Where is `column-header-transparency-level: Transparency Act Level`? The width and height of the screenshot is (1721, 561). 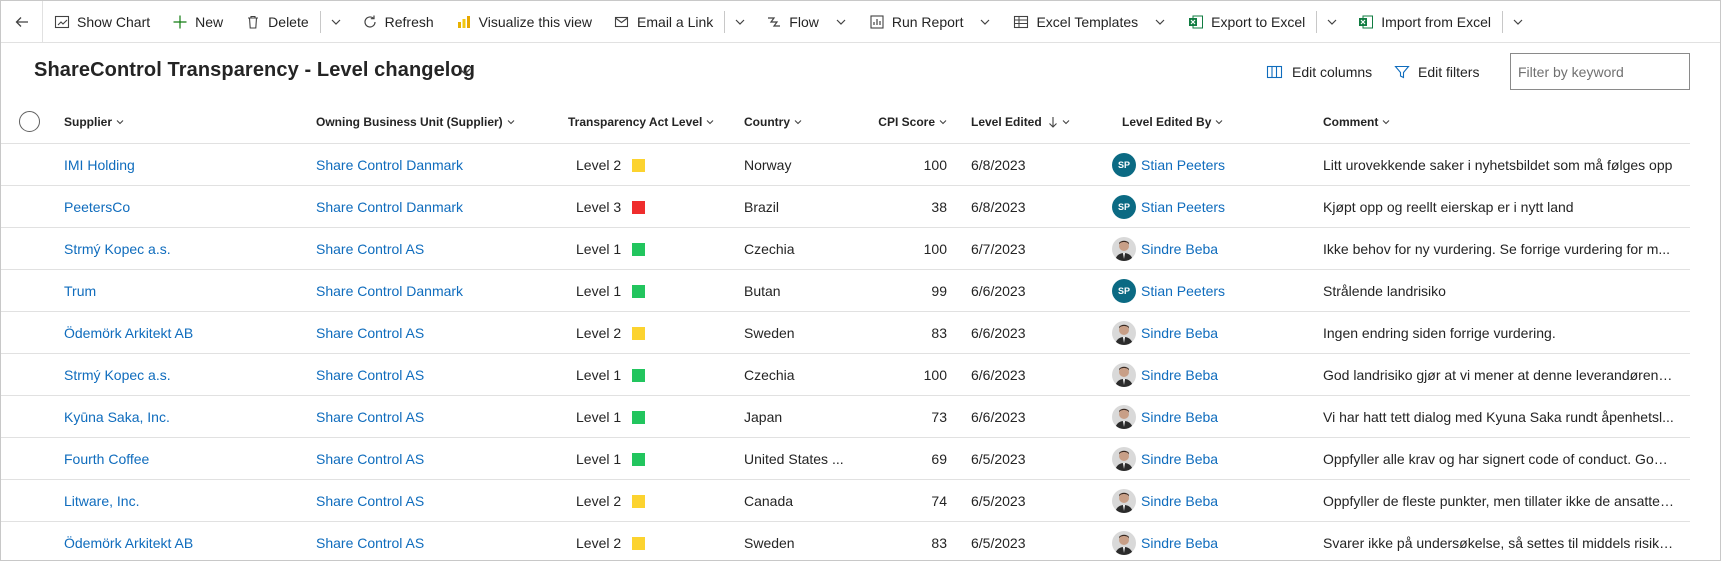 column-header-transparency-level: Transparency Act Level is located at coordinates (641, 122).